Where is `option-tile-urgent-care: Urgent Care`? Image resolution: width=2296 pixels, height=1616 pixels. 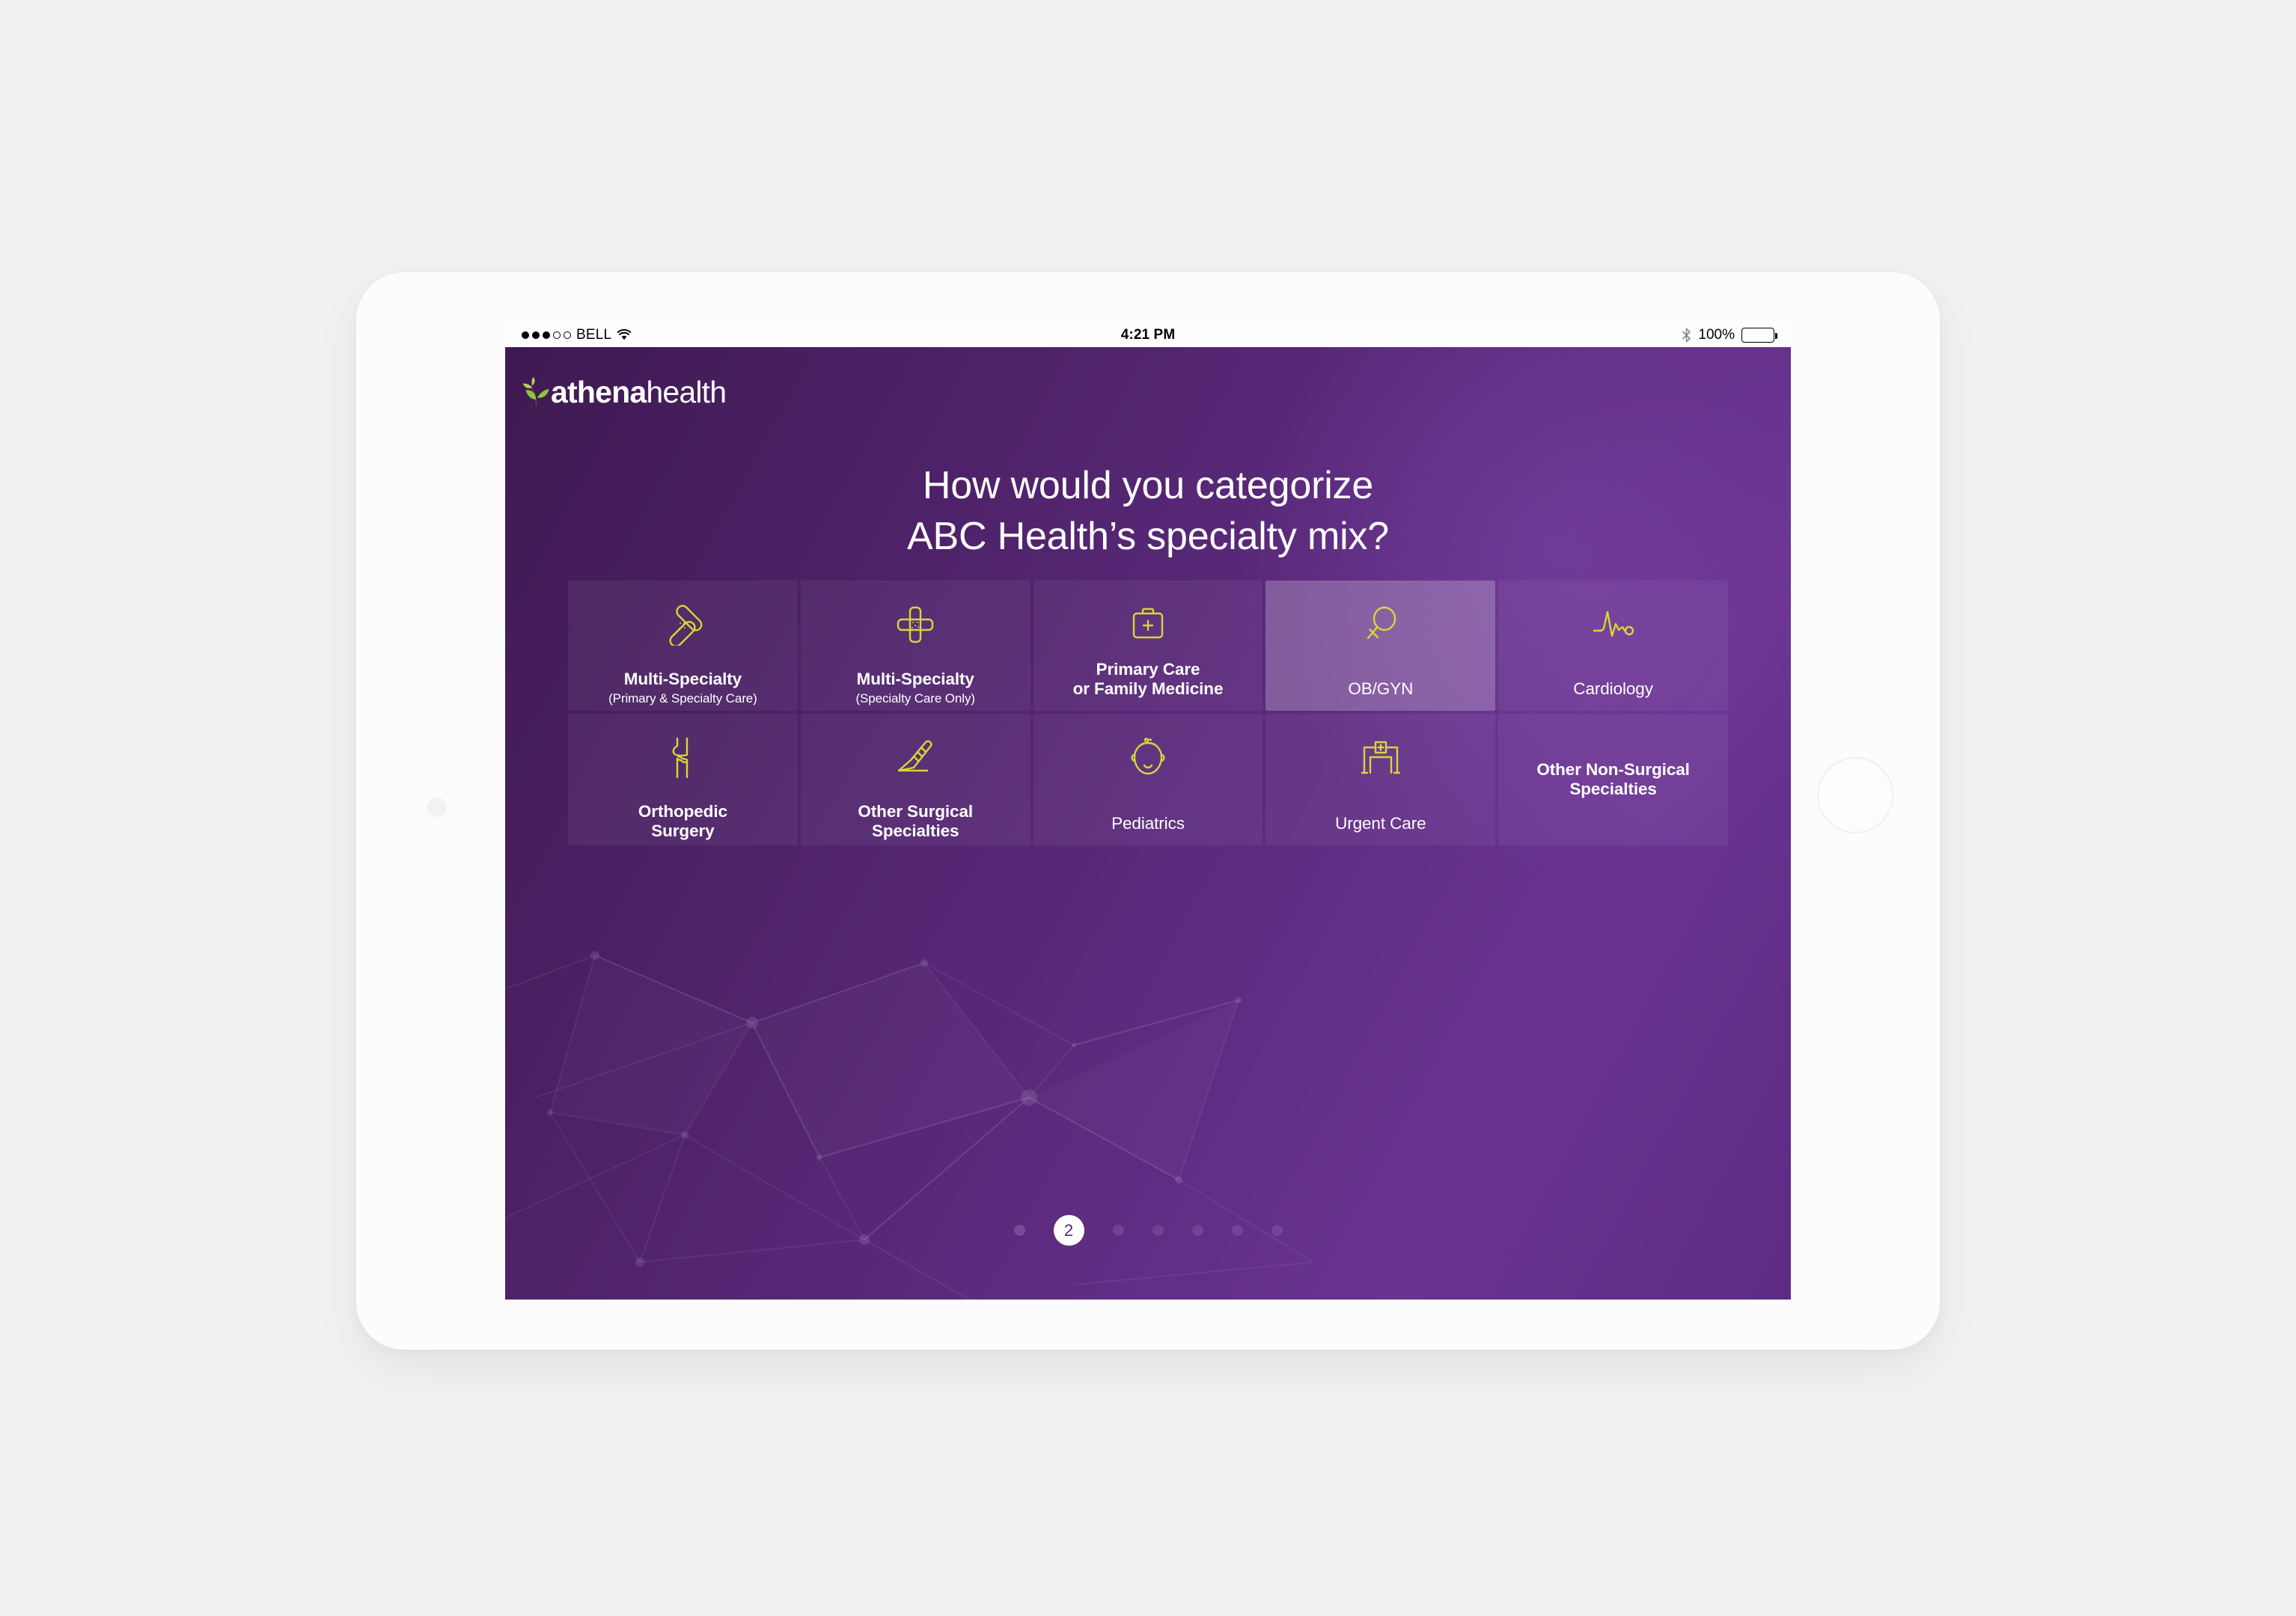
option-tile-urgent-care: Urgent Care is located at coordinates (1380, 780).